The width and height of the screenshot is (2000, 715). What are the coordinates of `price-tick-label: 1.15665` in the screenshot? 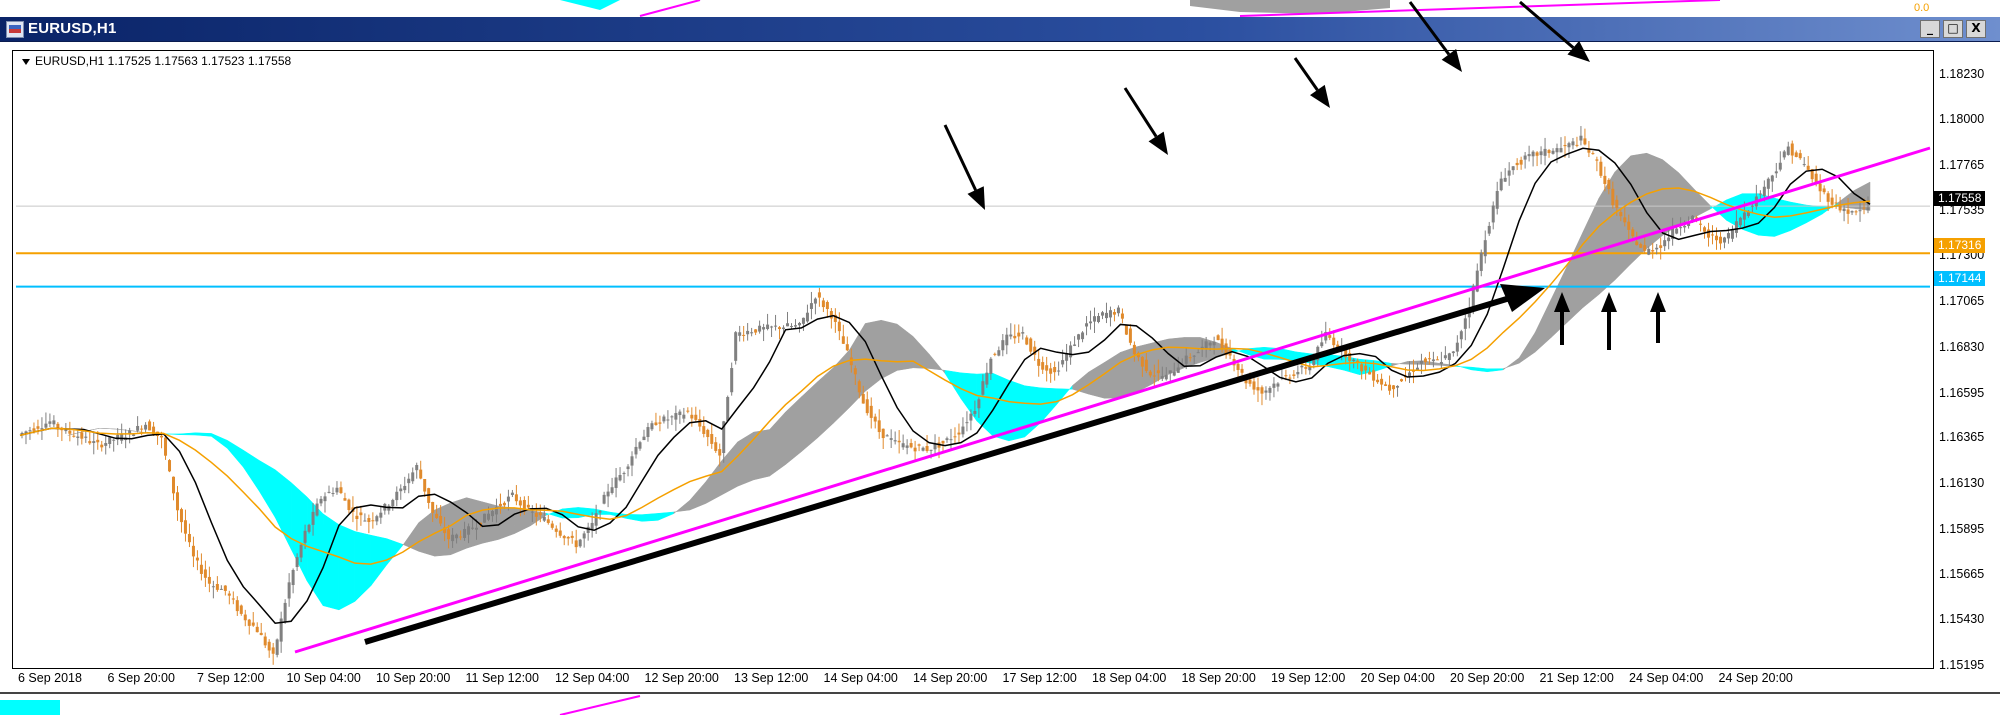 It's located at (1962, 573).